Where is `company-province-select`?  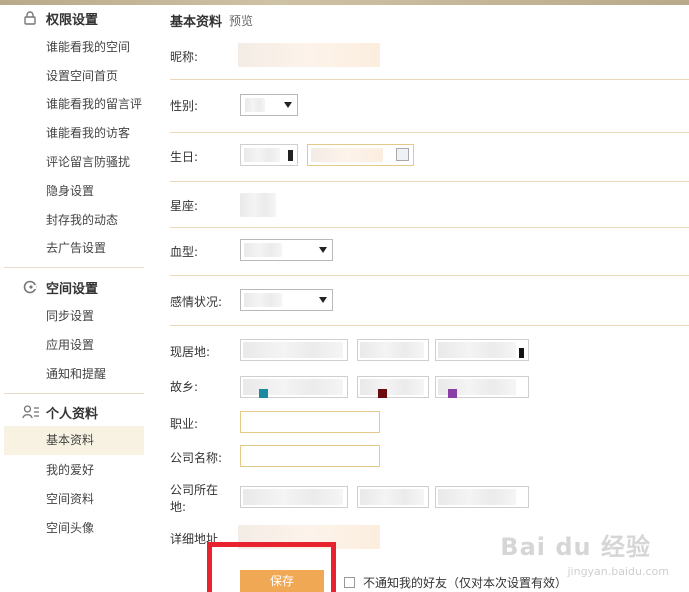
company-province-select is located at coordinates (294, 497).